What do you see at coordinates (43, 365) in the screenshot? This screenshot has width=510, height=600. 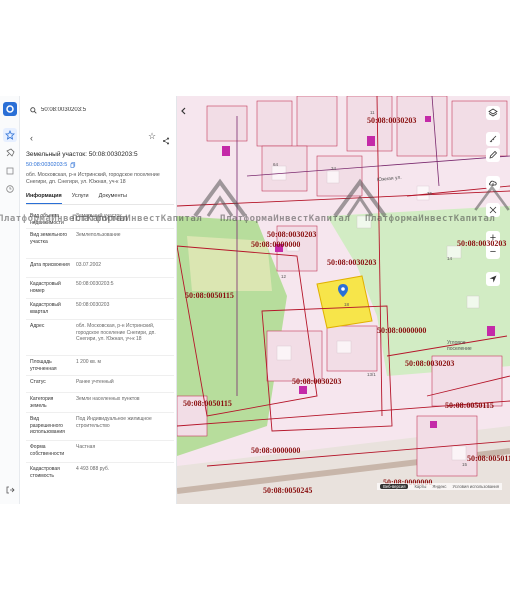 I see `property-key: Площадь уточненная` at bounding box center [43, 365].